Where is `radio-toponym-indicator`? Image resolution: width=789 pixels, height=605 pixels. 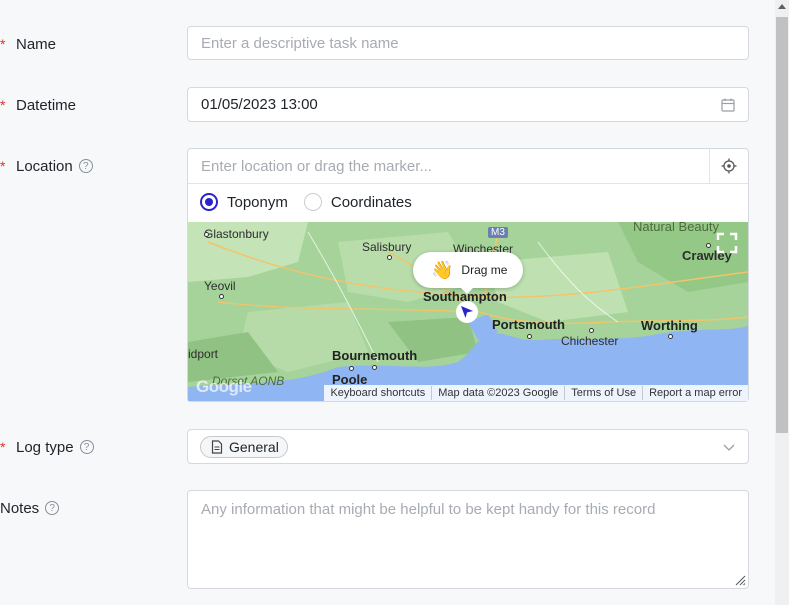 radio-toponym-indicator is located at coordinates (209, 202).